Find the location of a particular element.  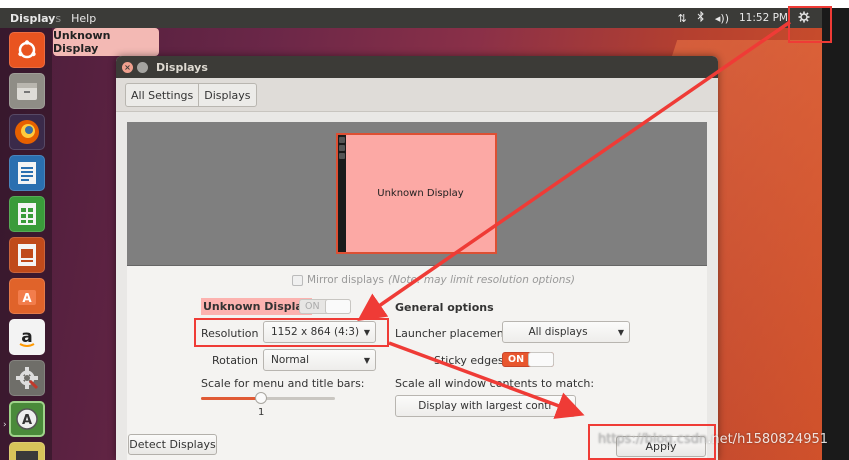

clock: 11:52 PM is located at coordinates (763, 18).